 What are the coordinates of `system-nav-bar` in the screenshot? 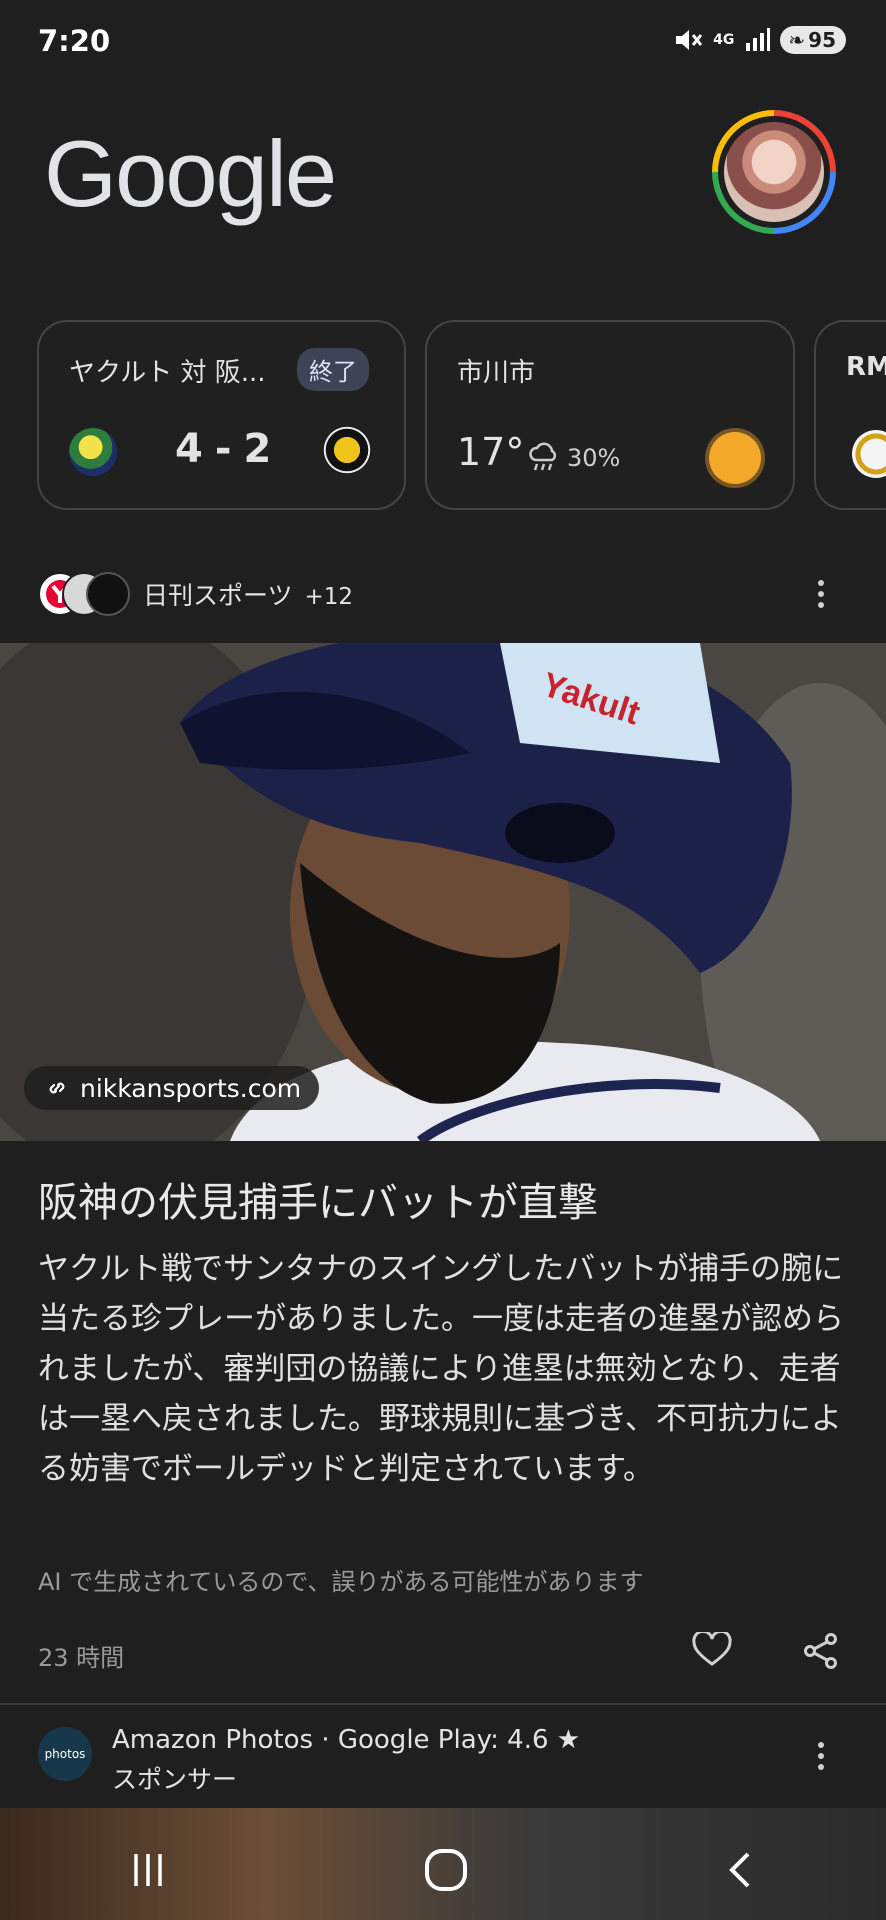 It's located at (443, 1870).